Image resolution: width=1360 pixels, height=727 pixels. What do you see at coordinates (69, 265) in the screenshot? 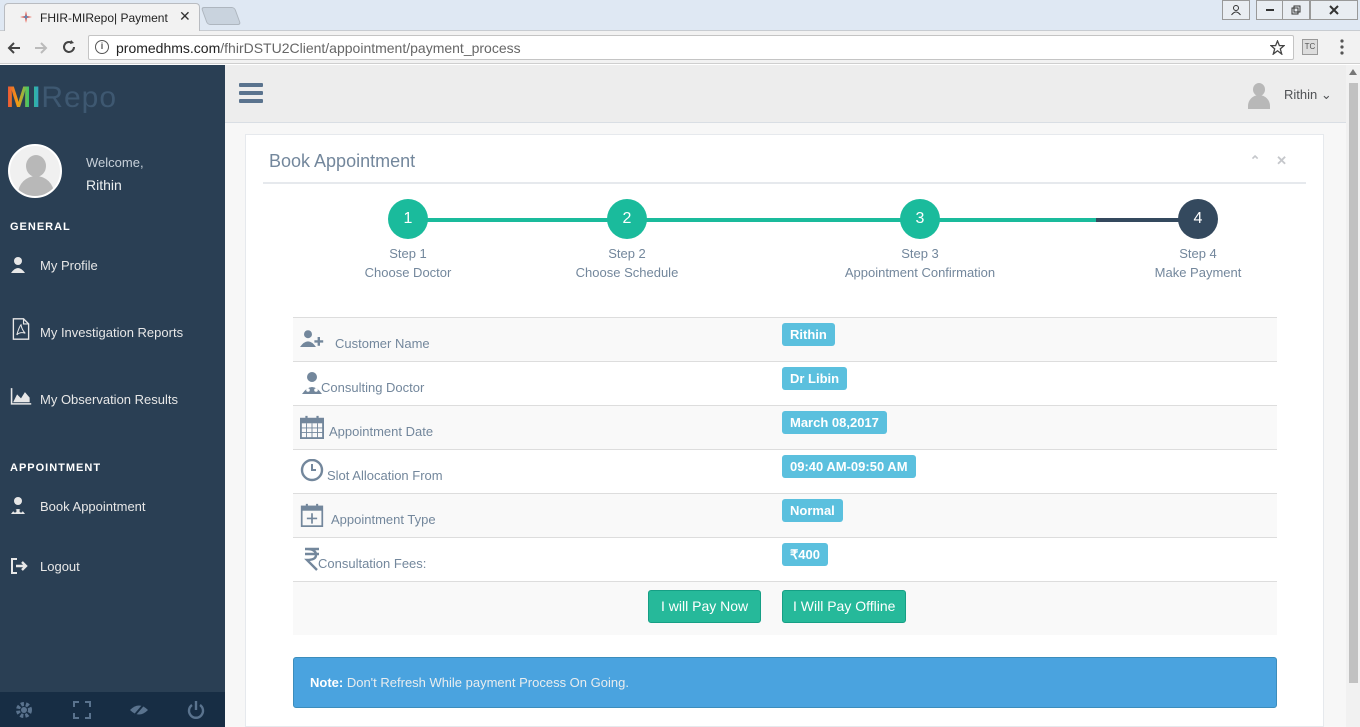
I see `sidebar-item-label: My Profile` at bounding box center [69, 265].